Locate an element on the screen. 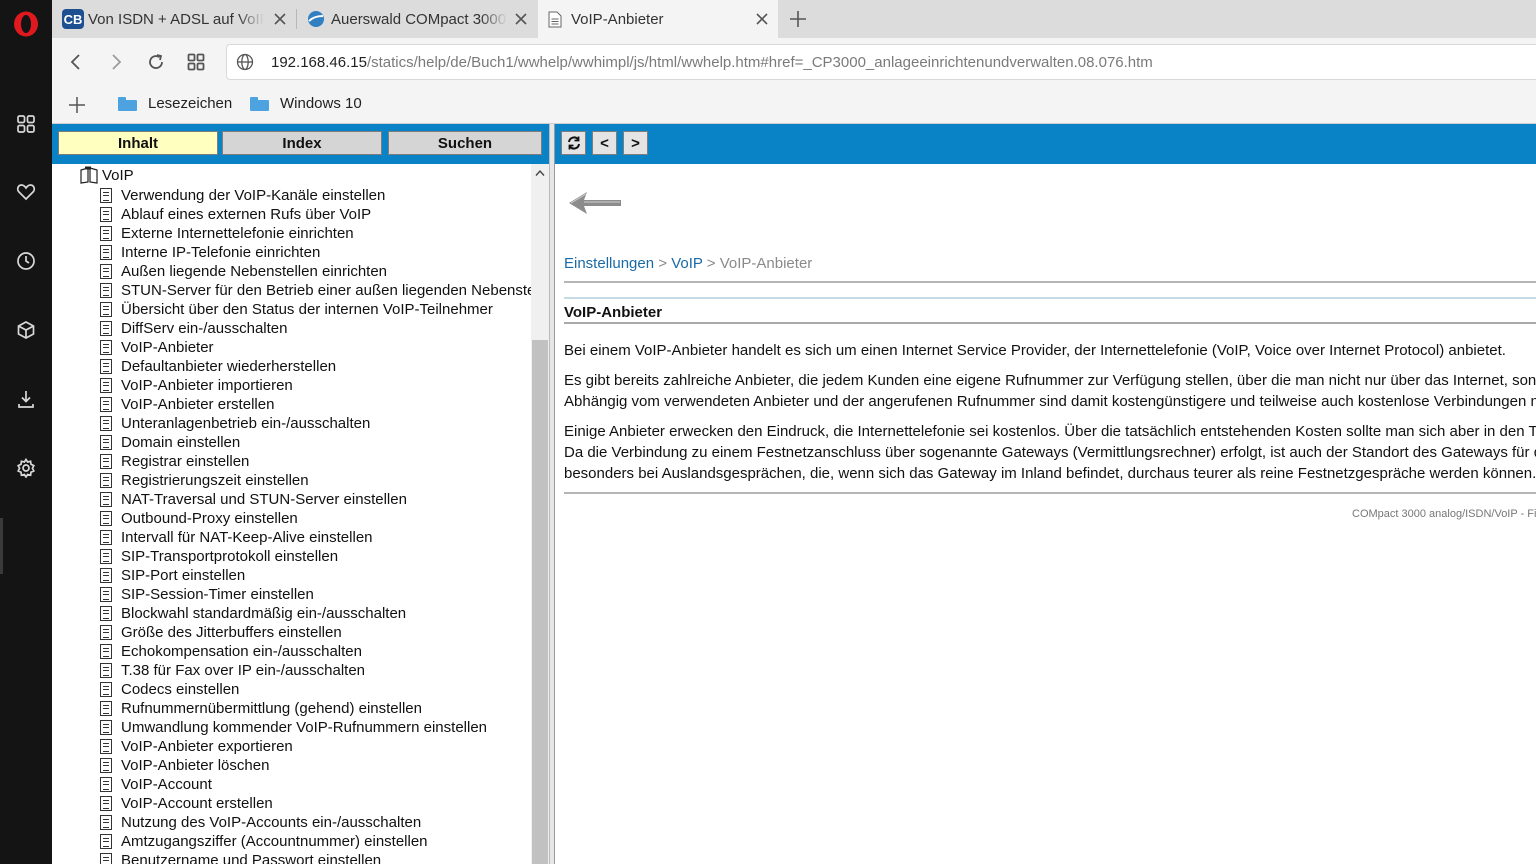 The width and height of the screenshot is (1536, 864). toc-item: SIP-Session-Timer einstellen is located at coordinates (207, 594).